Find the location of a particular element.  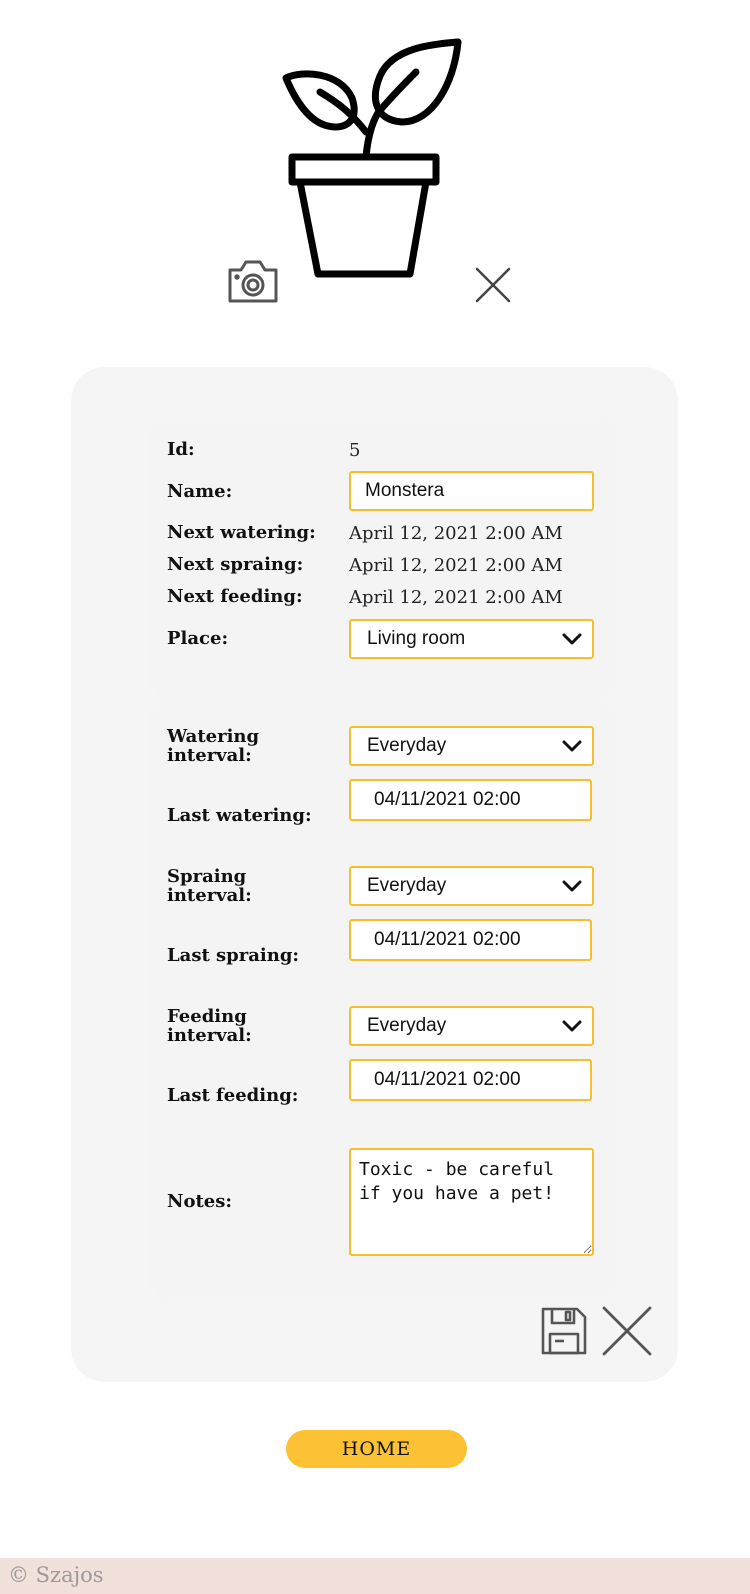

last-feeding-input is located at coordinates (470, 1080).